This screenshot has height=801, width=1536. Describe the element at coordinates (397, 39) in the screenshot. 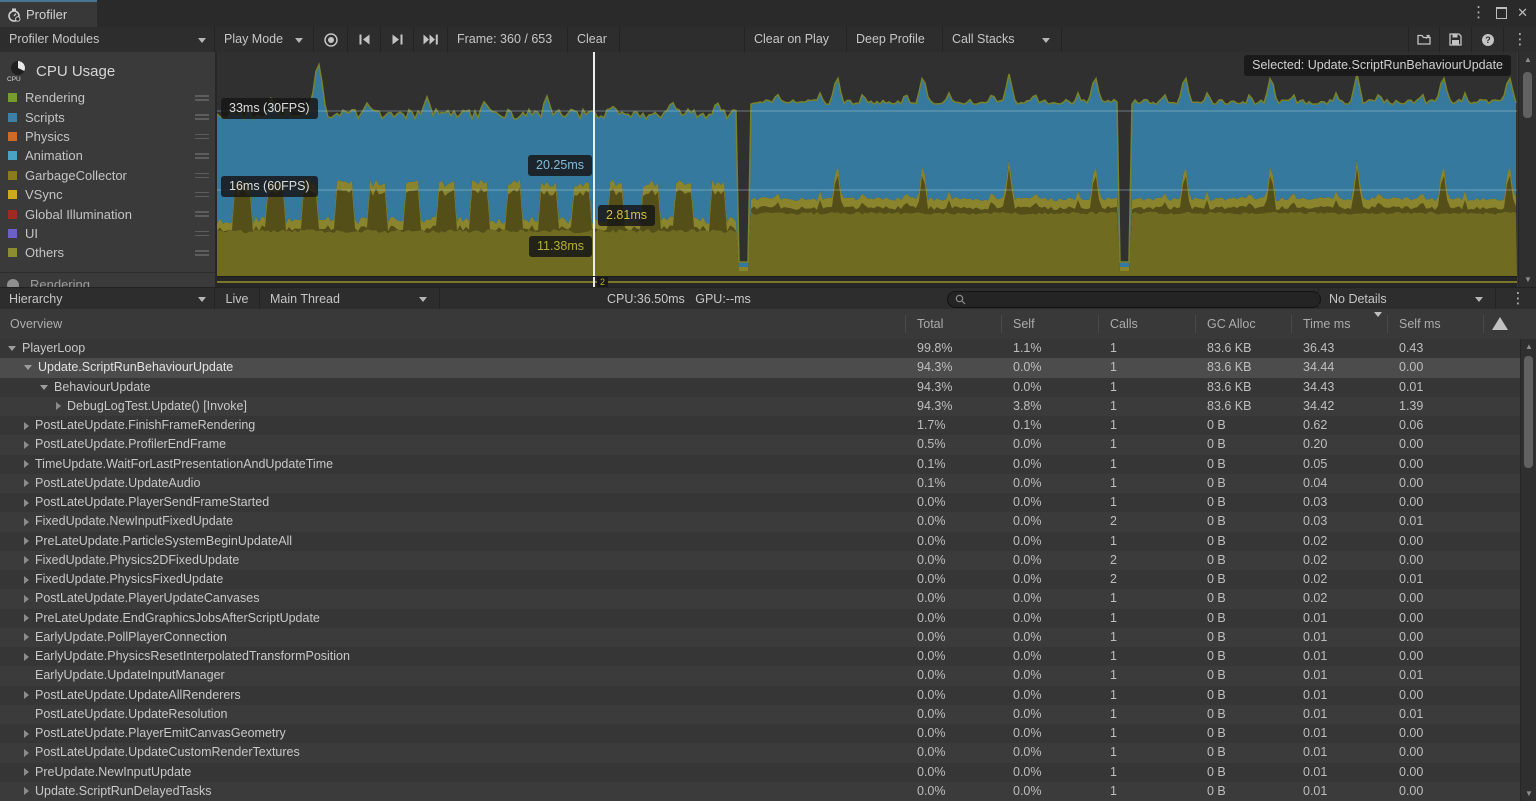

I see `next-frame-button` at that location.